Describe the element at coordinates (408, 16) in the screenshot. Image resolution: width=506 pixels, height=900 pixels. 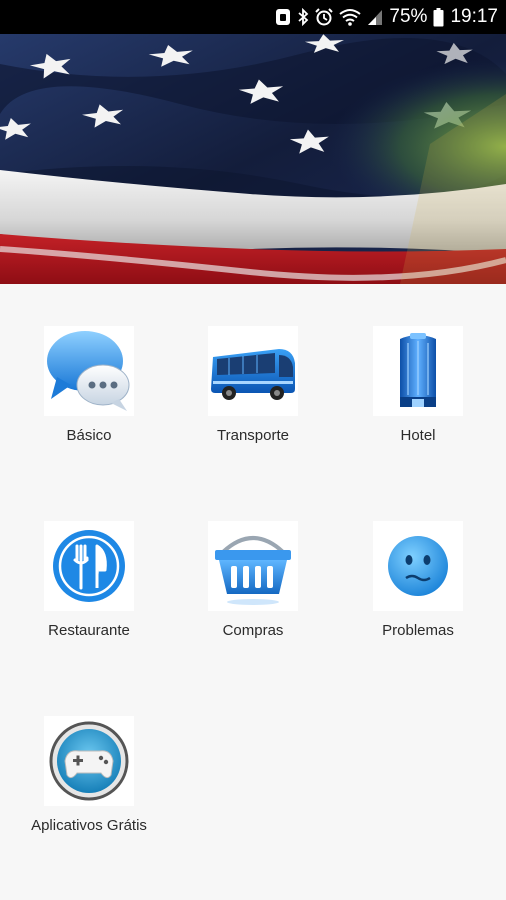
I see `battery-percent: 75%` at that location.